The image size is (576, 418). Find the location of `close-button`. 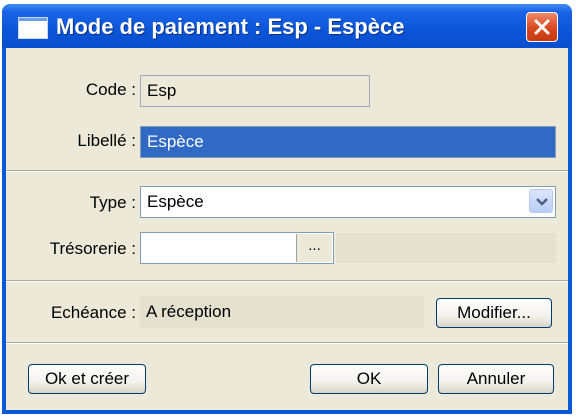

close-button is located at coordinates (542, 27).